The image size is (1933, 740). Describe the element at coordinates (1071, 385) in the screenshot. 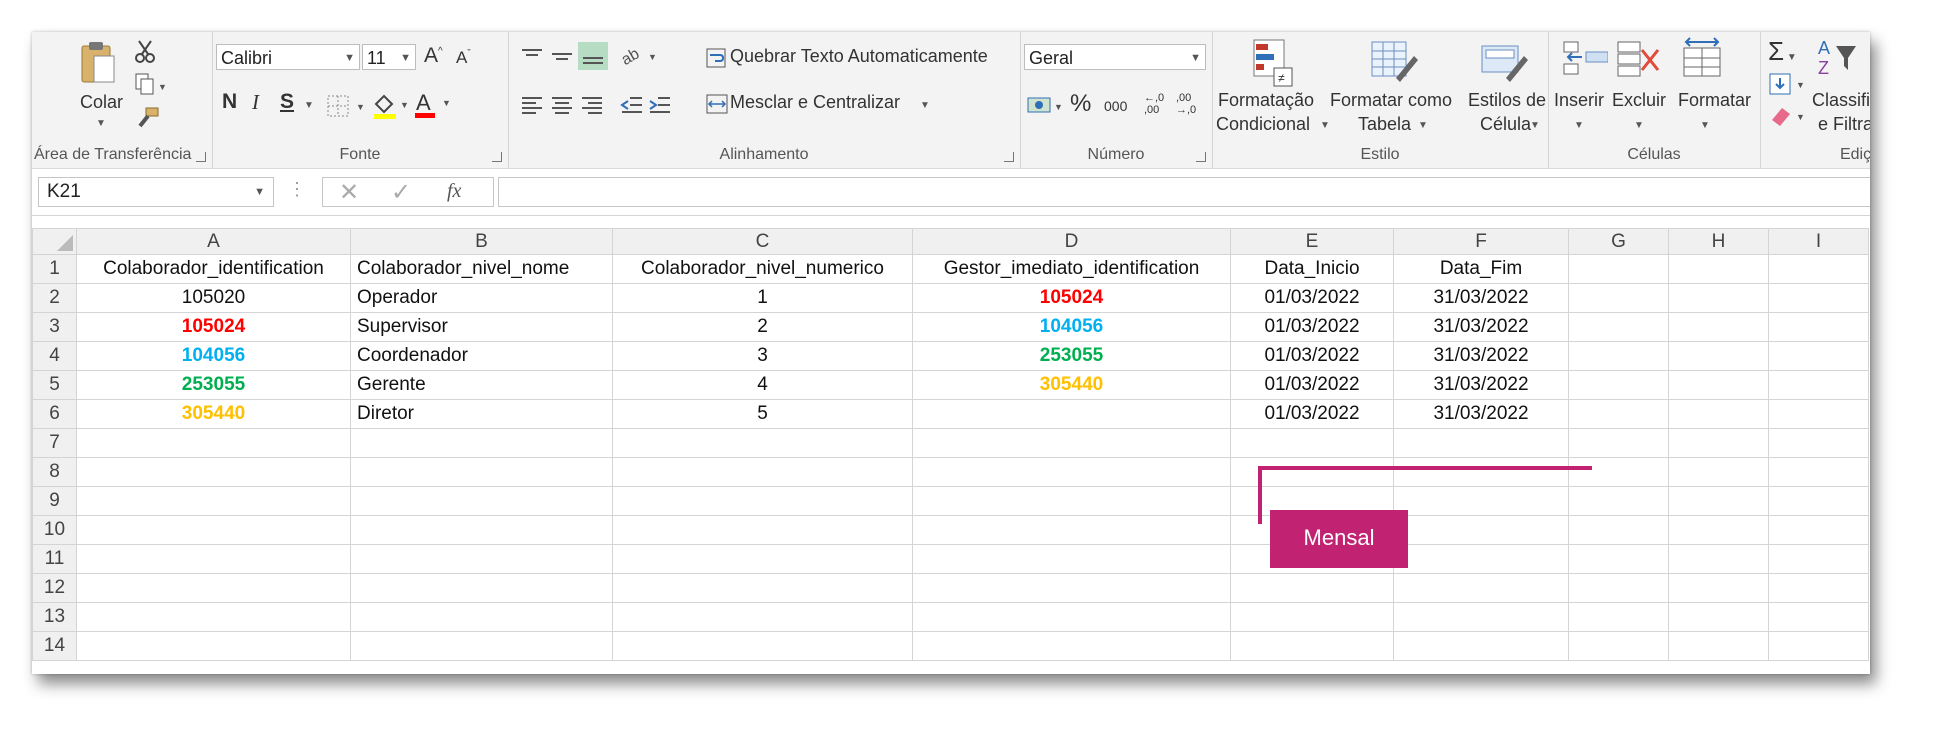

I see `cell: 305440` at that location.